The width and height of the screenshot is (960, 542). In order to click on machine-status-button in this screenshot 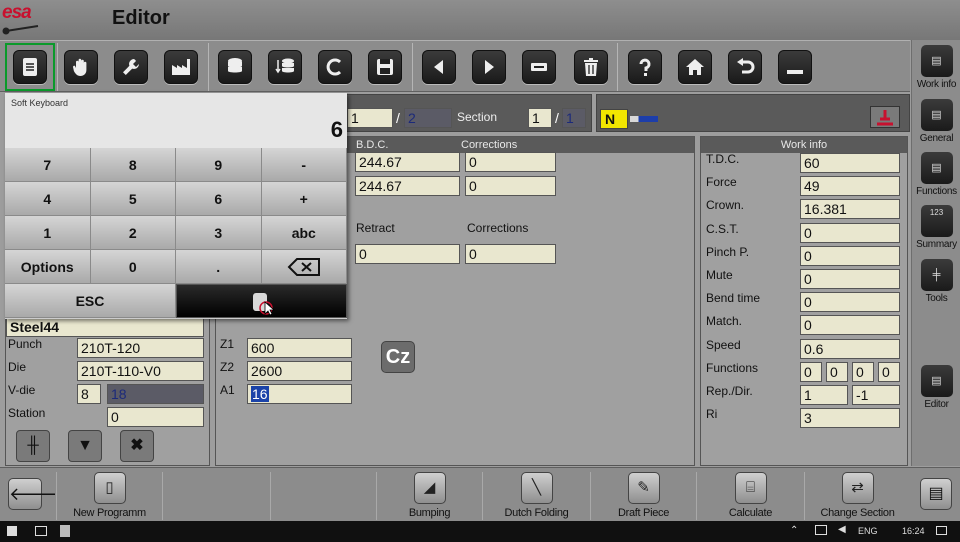, I will do `click(885, 117)`.